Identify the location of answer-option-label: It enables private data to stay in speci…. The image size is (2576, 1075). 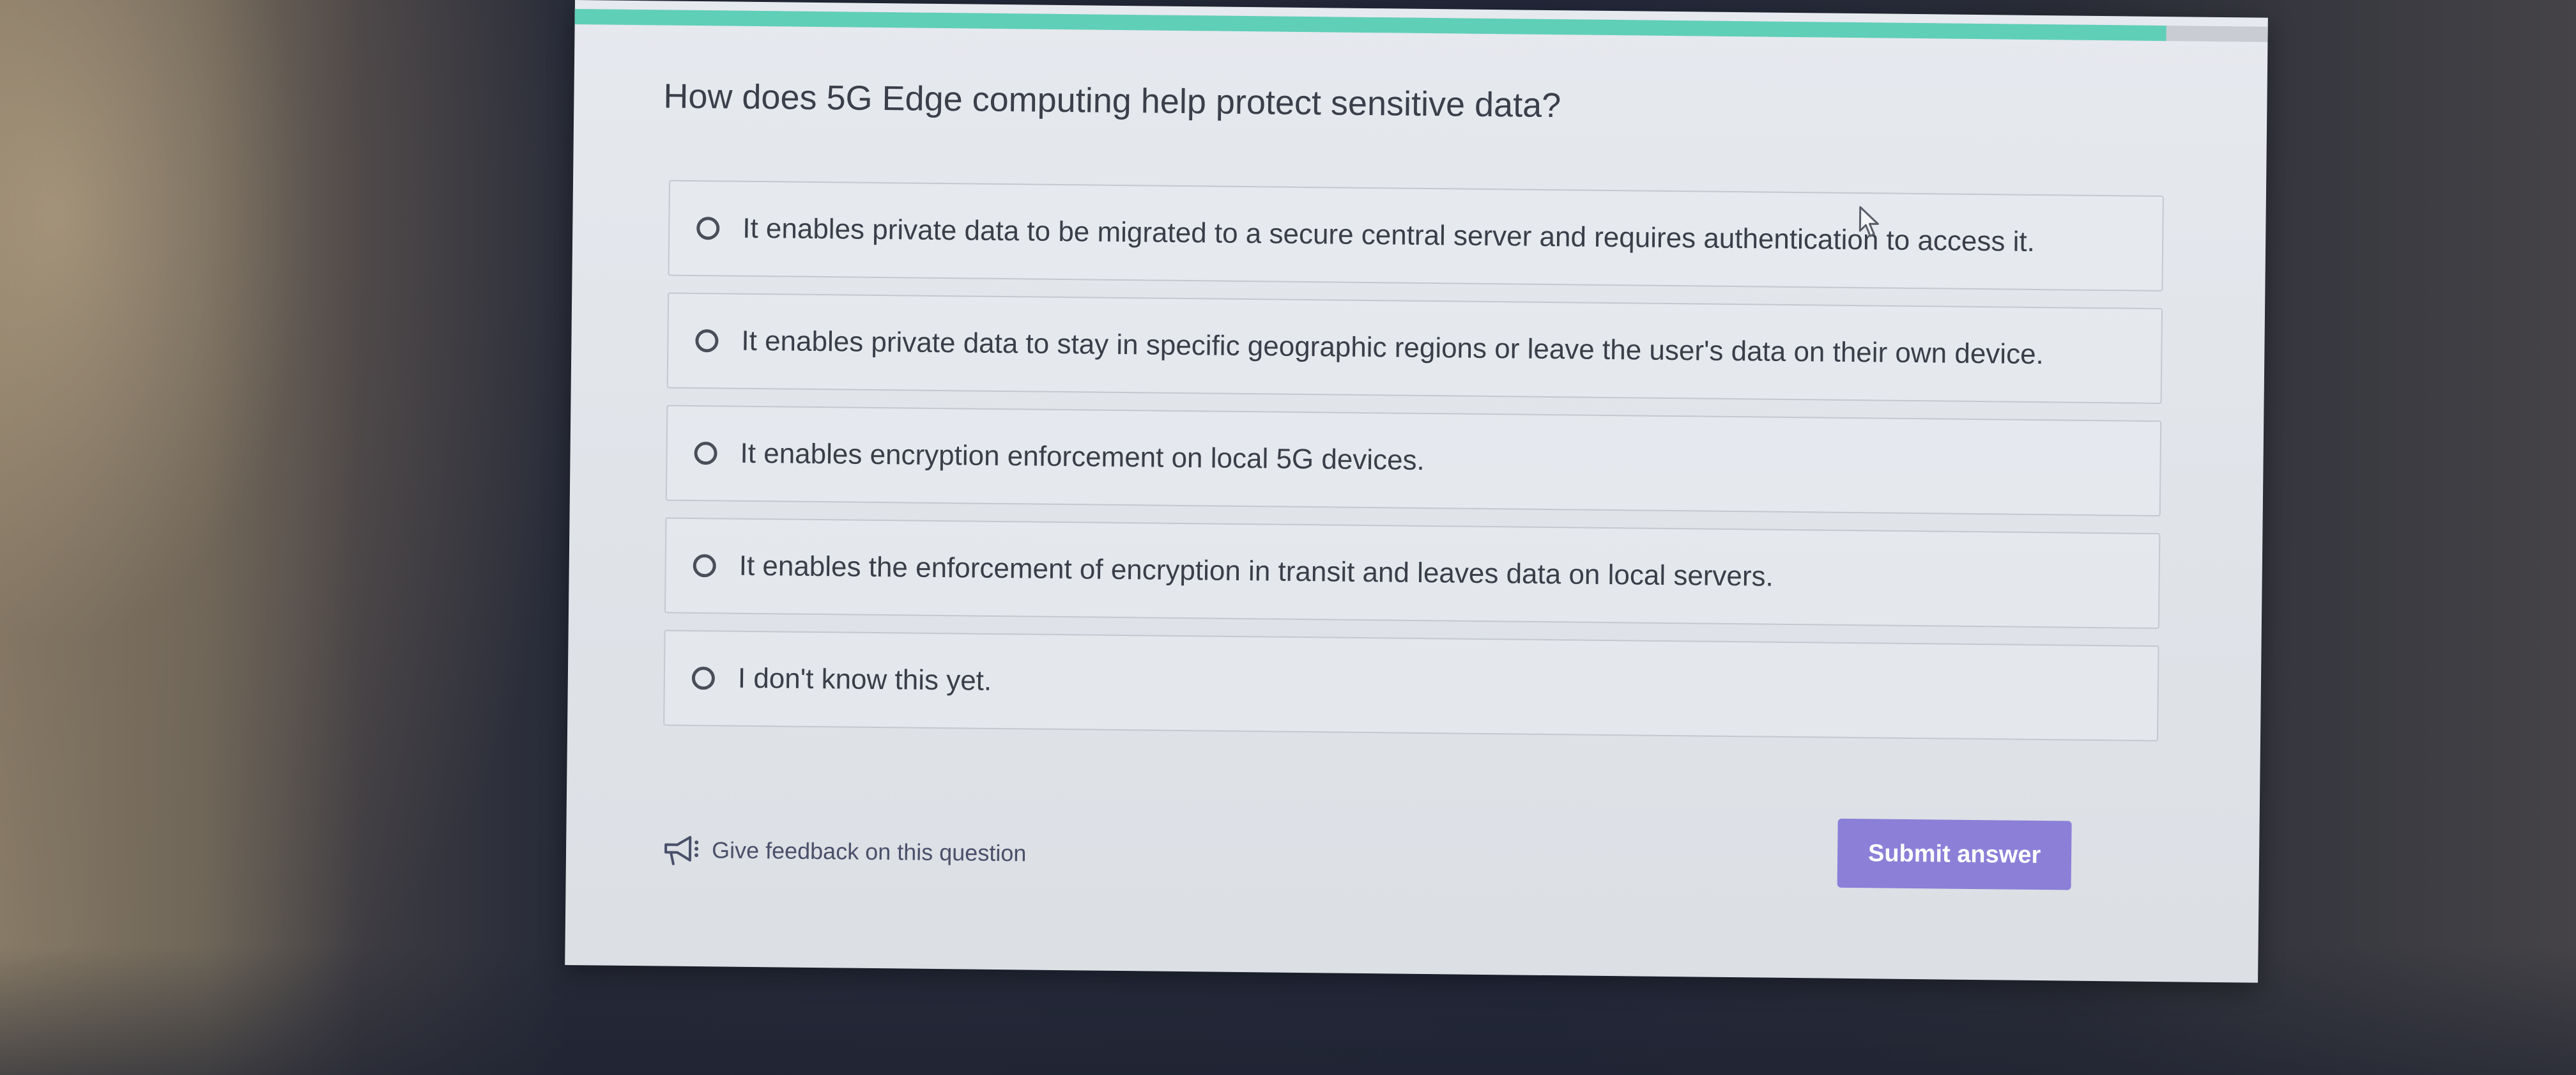
(1392, 348).